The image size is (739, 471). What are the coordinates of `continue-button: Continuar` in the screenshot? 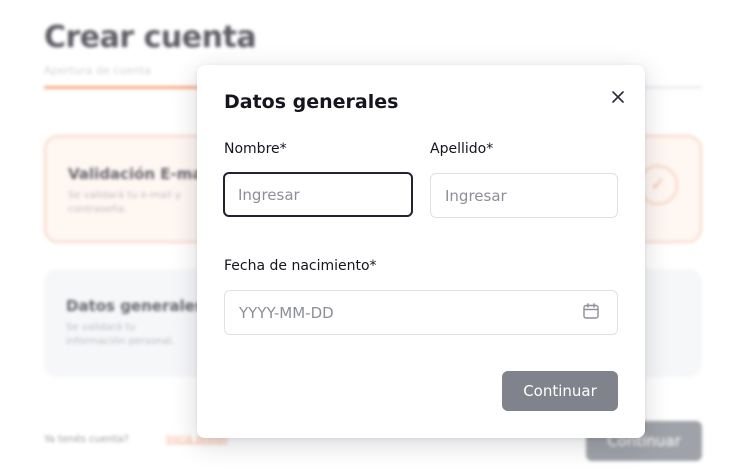 It's located at (560, 391).